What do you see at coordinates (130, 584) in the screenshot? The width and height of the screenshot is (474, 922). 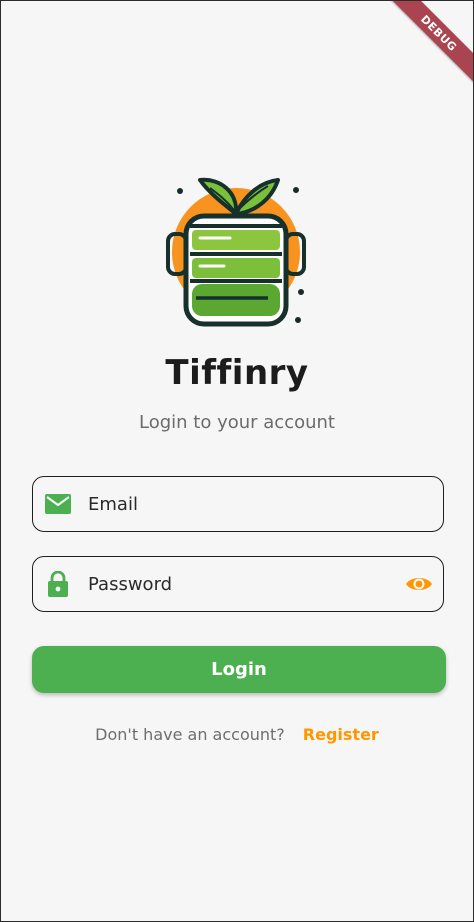 I see `password-field-label: Password` at bounding box center [130, 584].